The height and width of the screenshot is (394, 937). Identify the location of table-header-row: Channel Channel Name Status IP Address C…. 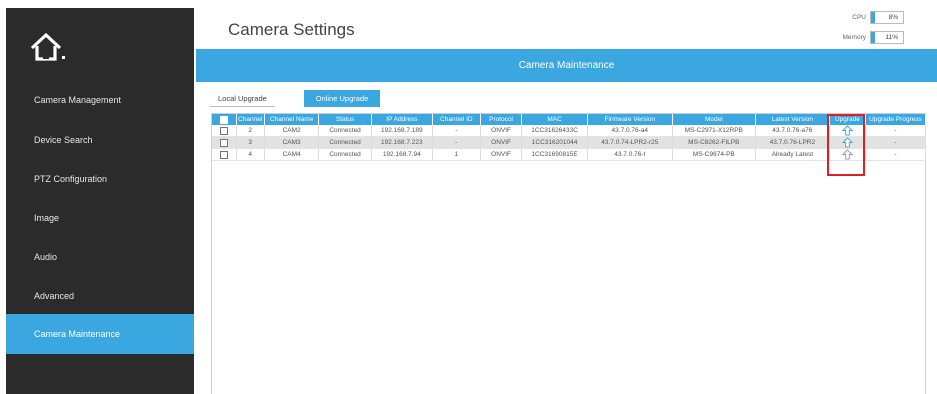
(569, 119).